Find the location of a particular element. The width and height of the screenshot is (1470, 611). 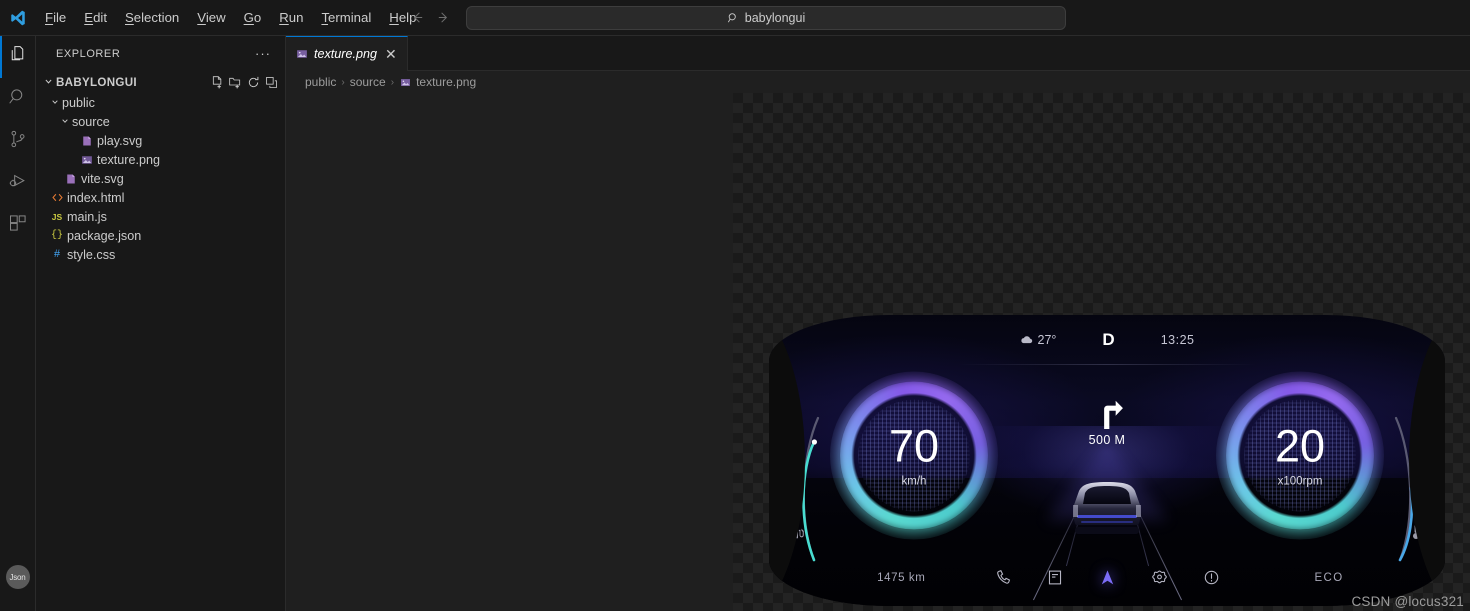

speedometer-value: 70 is located at coordinates (913, 446).